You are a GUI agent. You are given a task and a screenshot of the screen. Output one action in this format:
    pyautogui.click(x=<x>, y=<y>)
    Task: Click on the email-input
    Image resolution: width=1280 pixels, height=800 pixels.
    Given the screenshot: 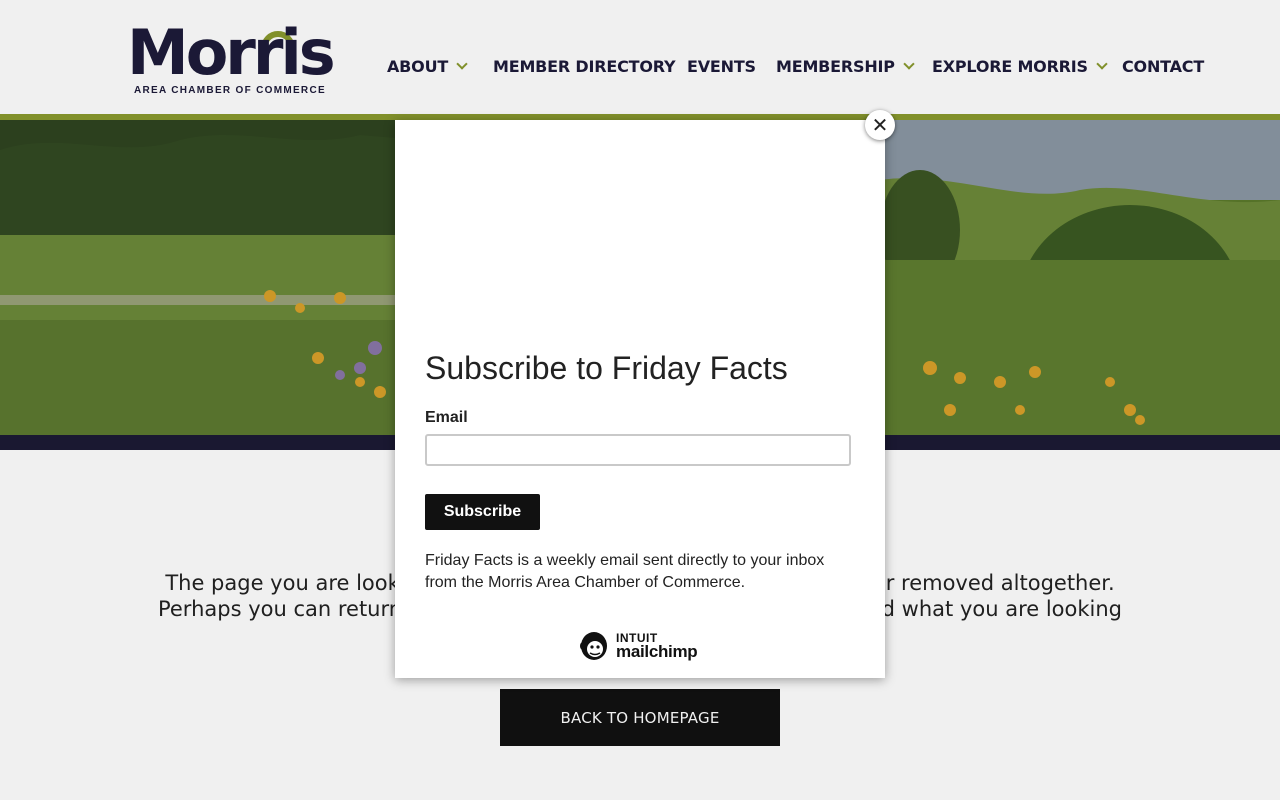 What is the action you would take?
    pyautogui.click(x=638, y=450)
    